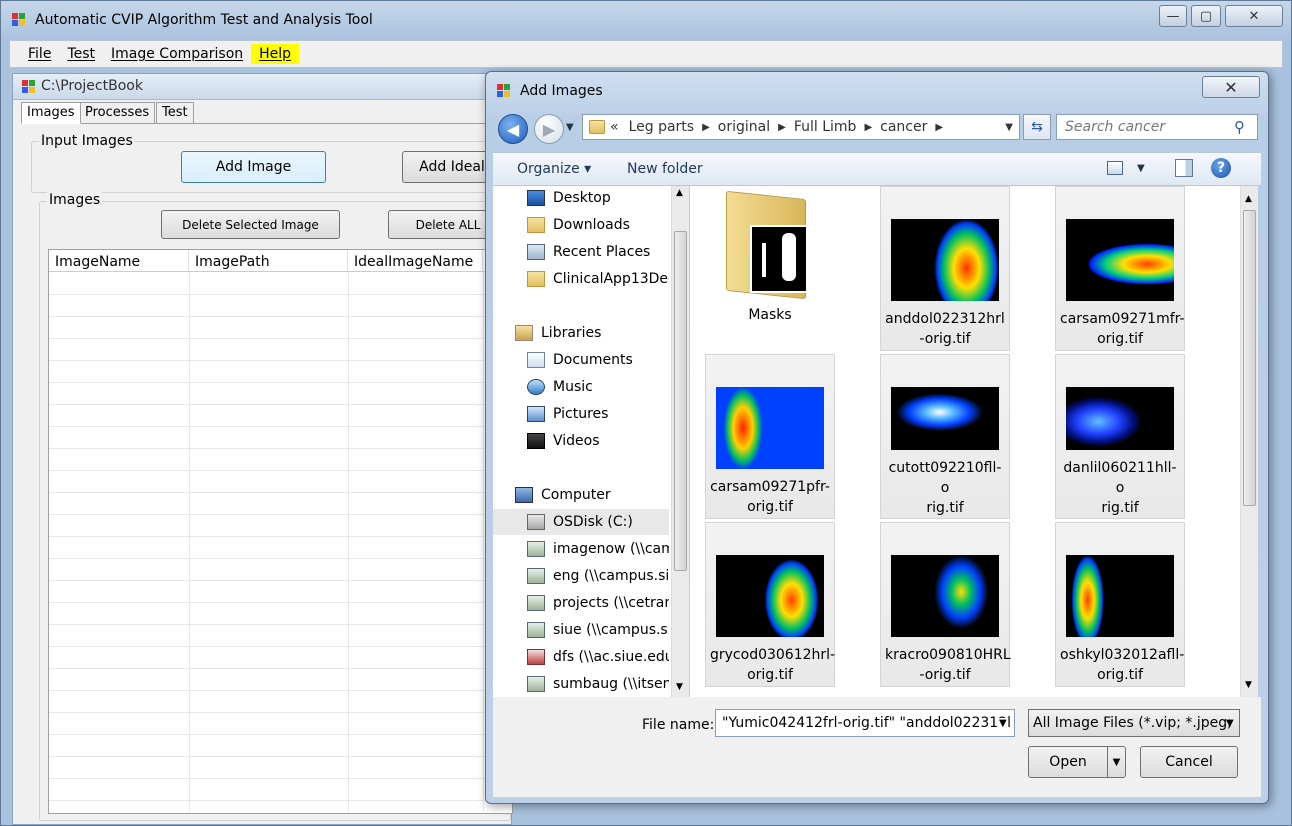  I want to click on navigation-scroll-thumb, so click(680, 401).